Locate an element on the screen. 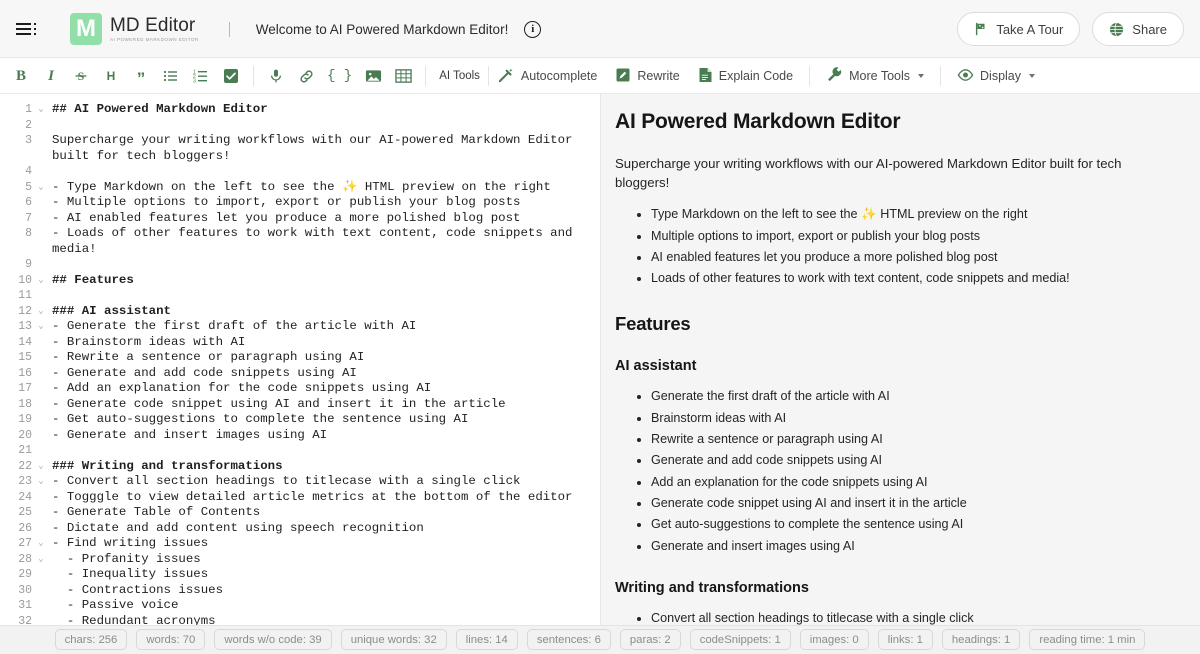 Image resolution: width=1200 pixels, height=654 pixels. microphone-icon is located at coordinates (276, 76).